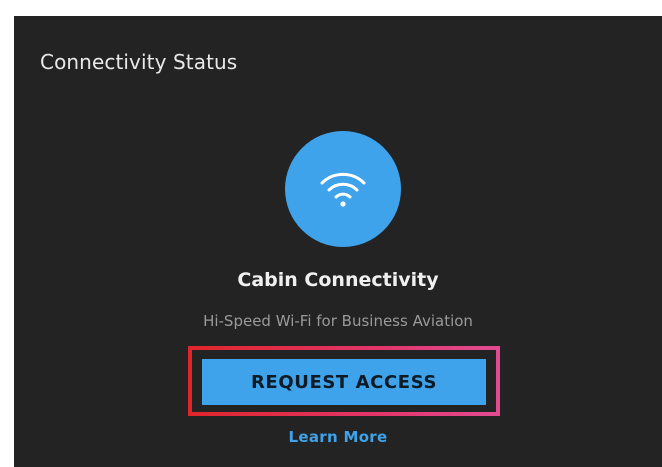 Image resolution: width=662 pixels, height=467 pixels. I want to click on request-access-button: REQUEST ACCESS, so click(344, 382).